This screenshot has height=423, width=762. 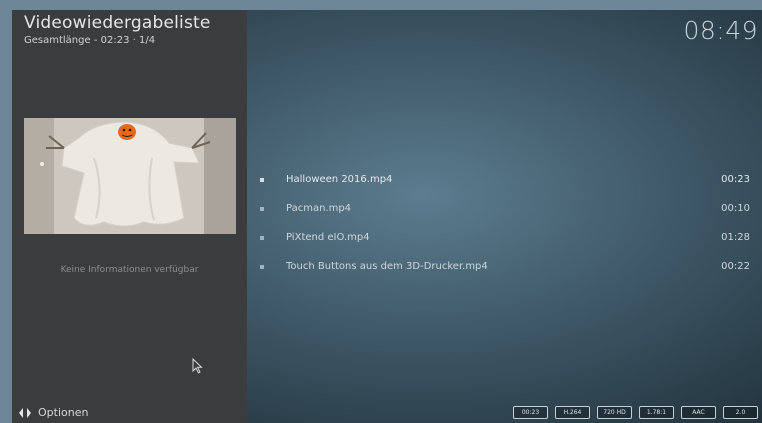 I want to click on playlist-item: Pacman.mp4 00:10, so click(x=505, y=213).